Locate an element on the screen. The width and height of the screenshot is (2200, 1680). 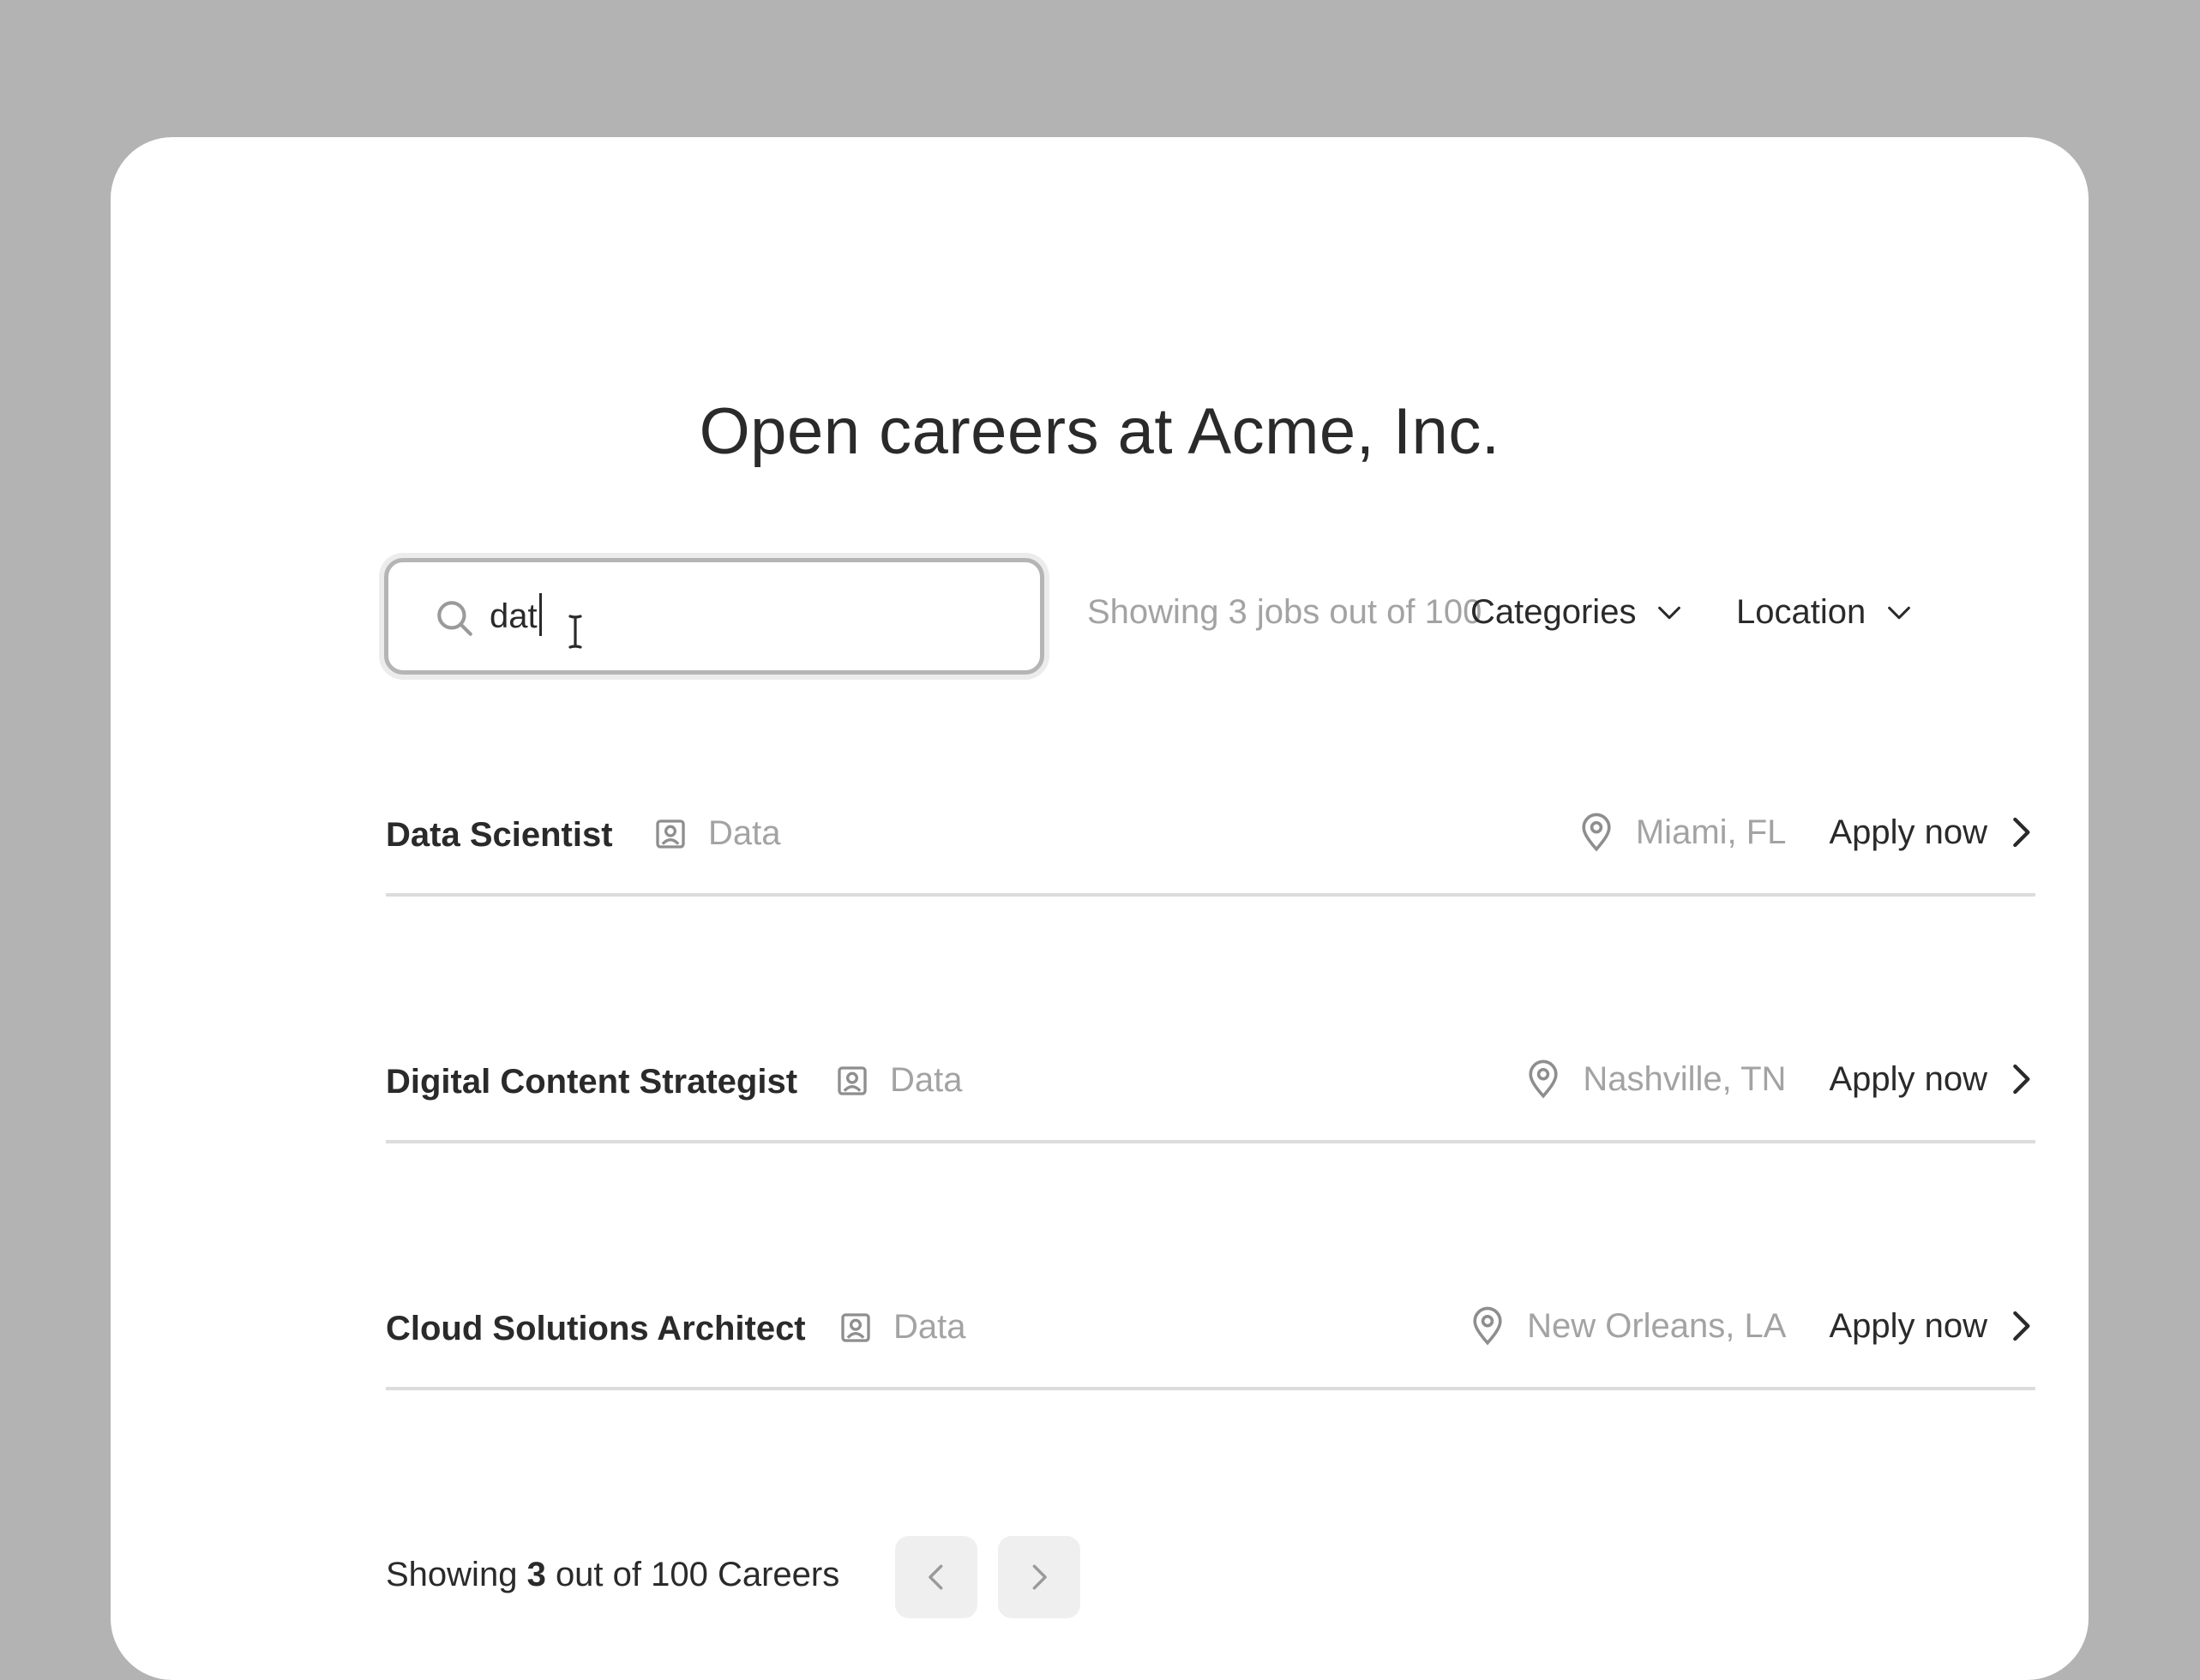
previous-page-button is located at coordinates (936, 1577).